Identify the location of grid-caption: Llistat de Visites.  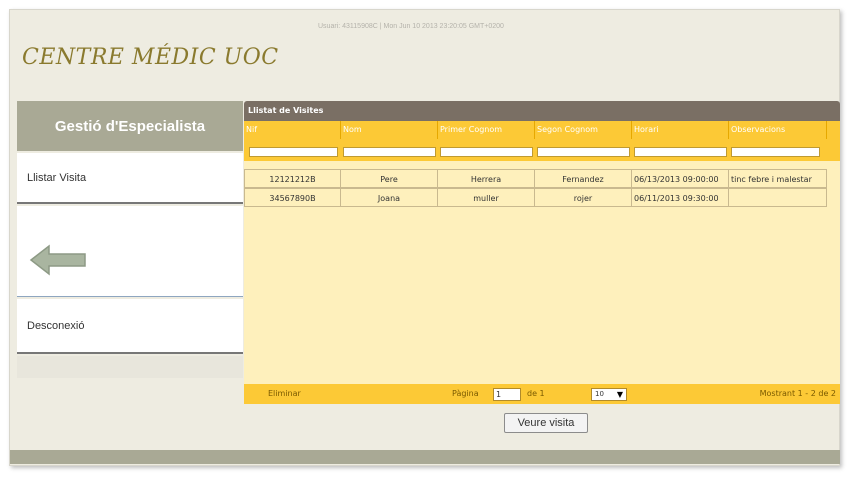
(542, 111).